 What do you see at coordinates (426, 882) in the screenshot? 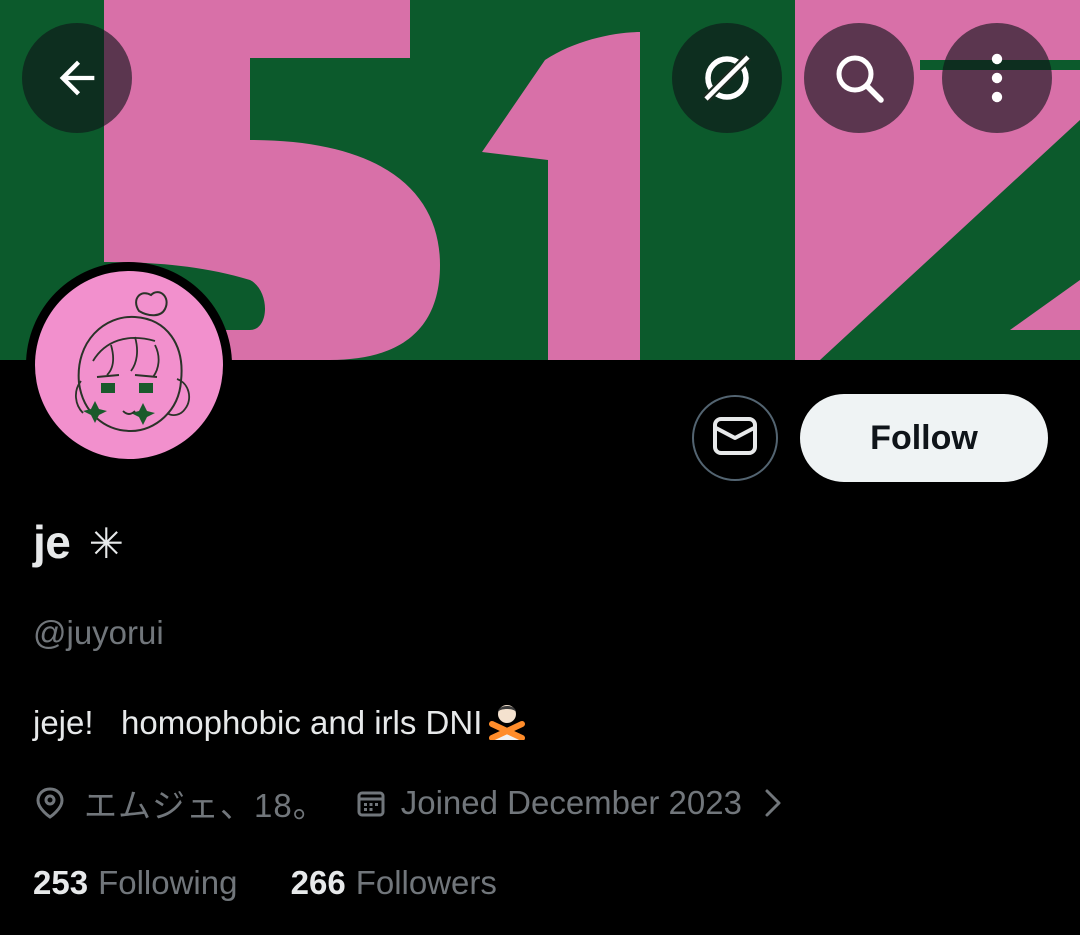
I see `followers-label: Followers` at bounding box center [426, 882].